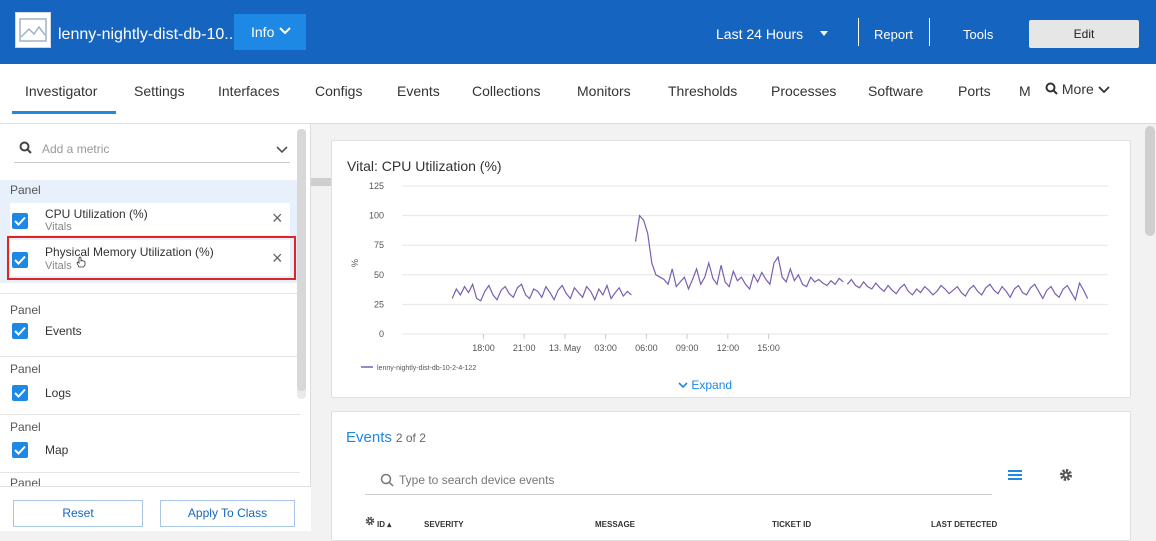  What do you see at coordinates (33, 30) in the screenshot?
I see `device-image-icon` at bounding box center [33, 30].